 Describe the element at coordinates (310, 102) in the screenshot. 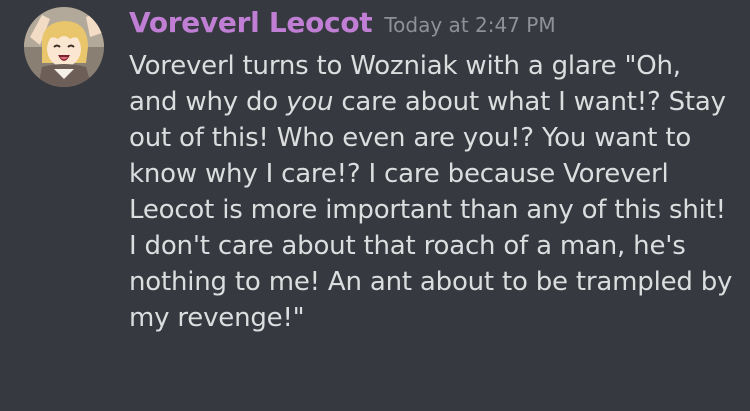

I see `message-text-emphasis: you` at that location.